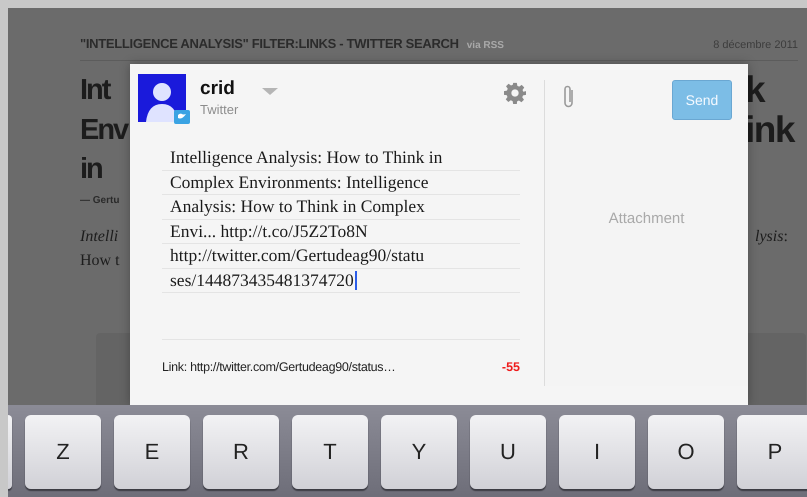  Describe the element at coordinates (100, 200) in the screenshot. I see `article-byline: — Gertu` at that location.